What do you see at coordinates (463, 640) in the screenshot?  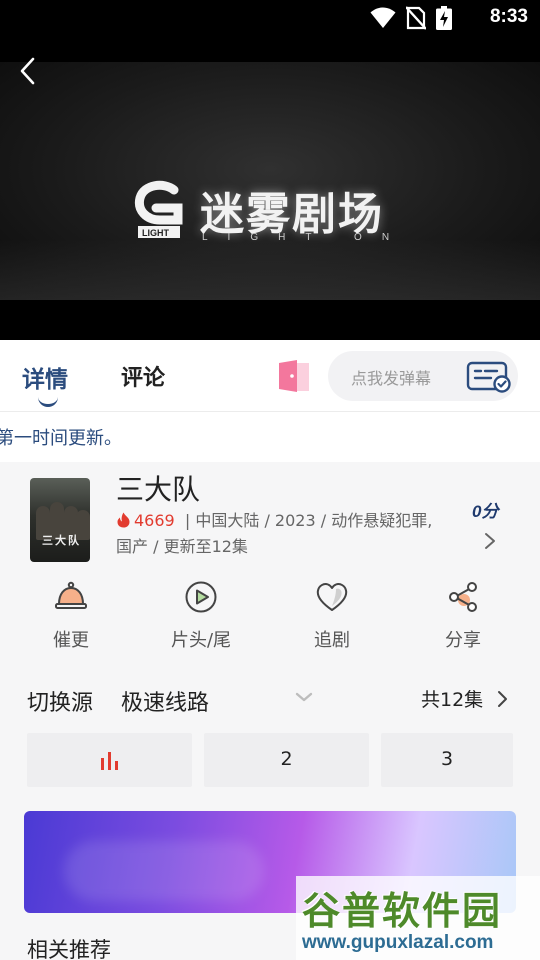 I see `action-label: 分享` at bounding box center [463, 640].